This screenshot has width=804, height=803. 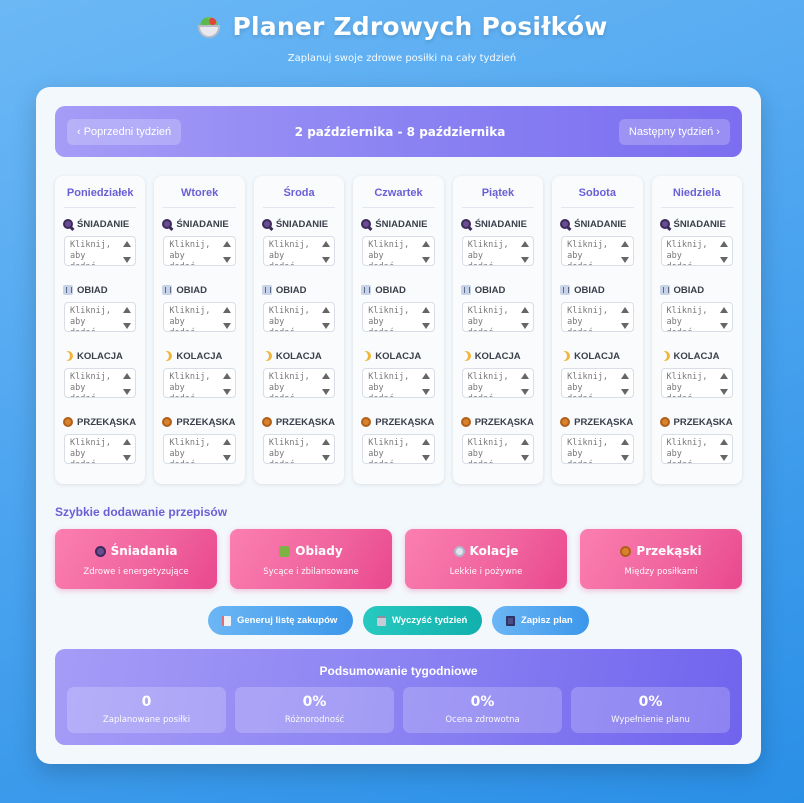 I want to click on salad-bowl-icon, so click(x=209, y=27).